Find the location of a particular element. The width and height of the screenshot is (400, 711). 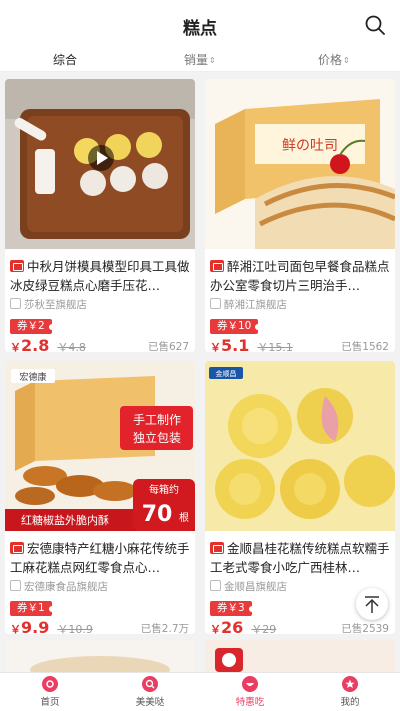

sold-count: 已售2.7万 is located at coordinates (164, 628).